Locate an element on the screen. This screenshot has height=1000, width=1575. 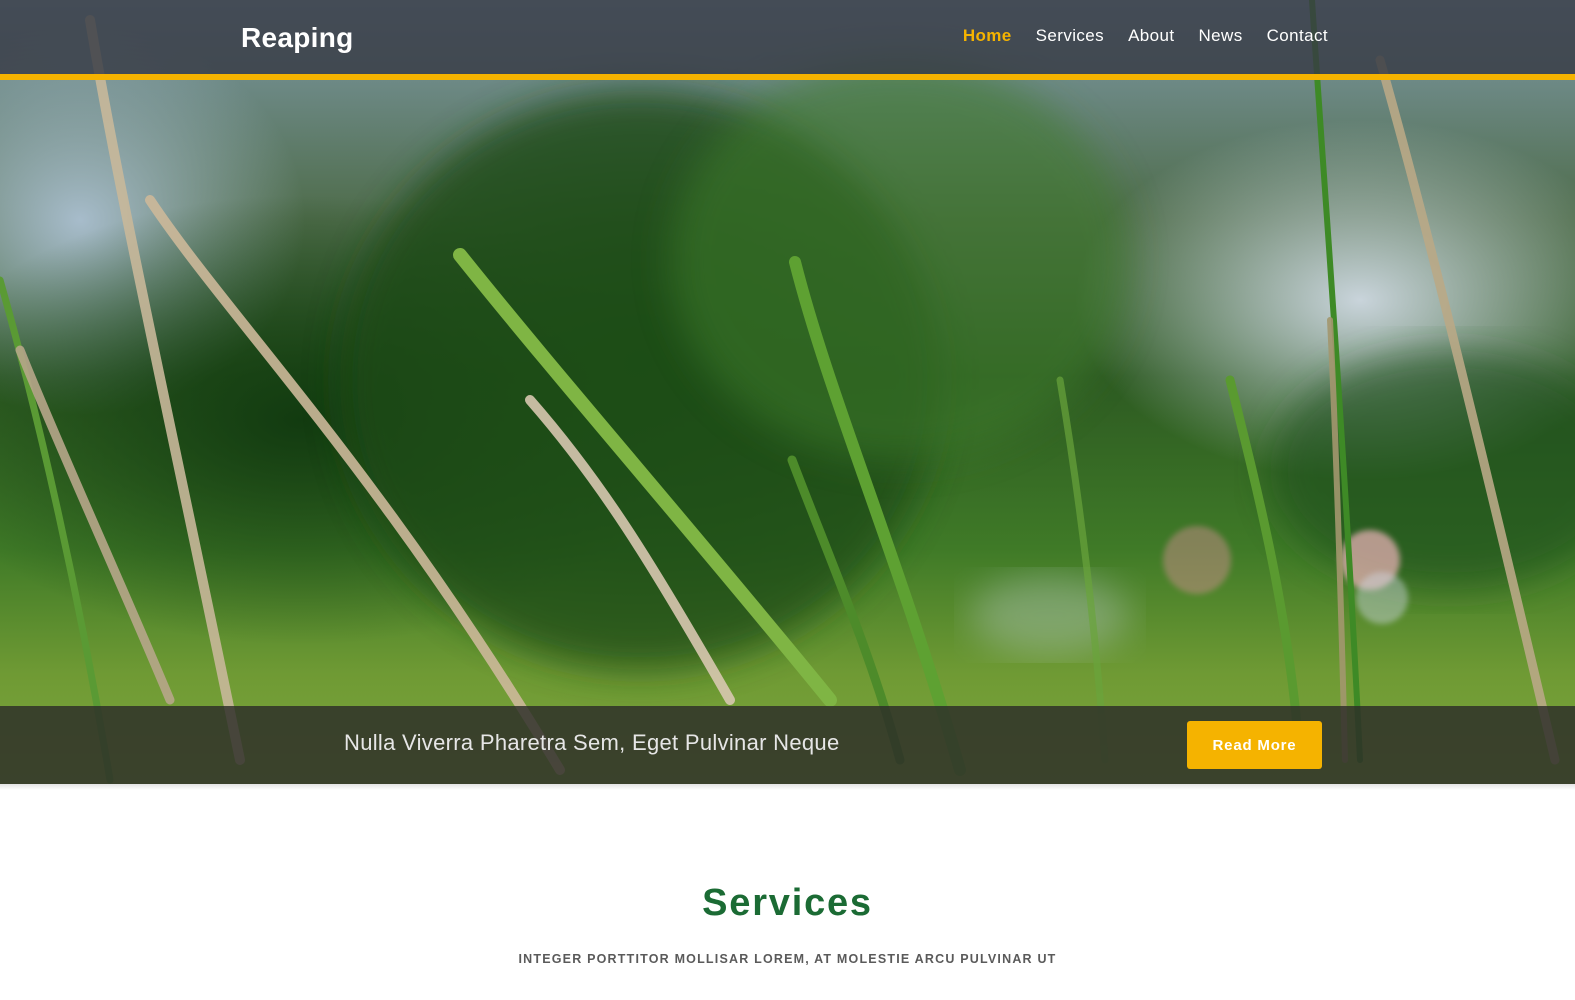
services-heading: Services is located at coordinates (787, 903).